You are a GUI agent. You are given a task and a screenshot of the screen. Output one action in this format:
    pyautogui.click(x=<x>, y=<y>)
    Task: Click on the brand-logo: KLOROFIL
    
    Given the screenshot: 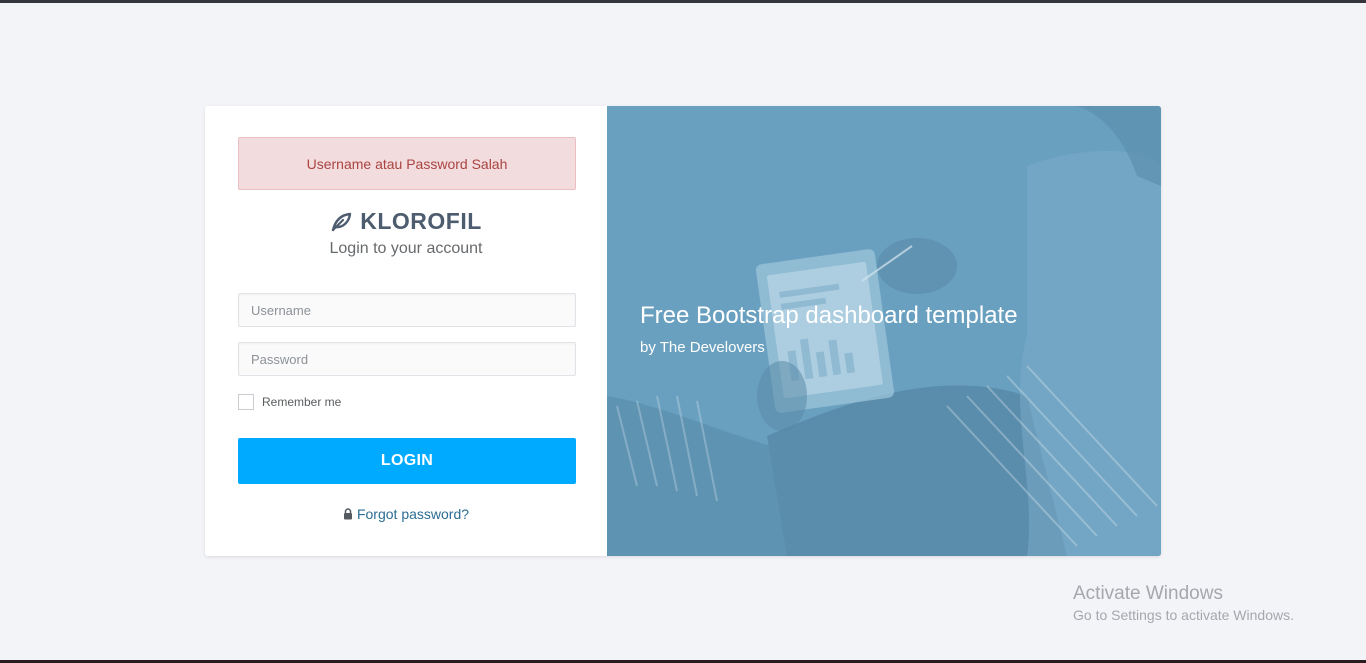 What is the action you would take?
    pyautogui.click(x=406, y=221)
    